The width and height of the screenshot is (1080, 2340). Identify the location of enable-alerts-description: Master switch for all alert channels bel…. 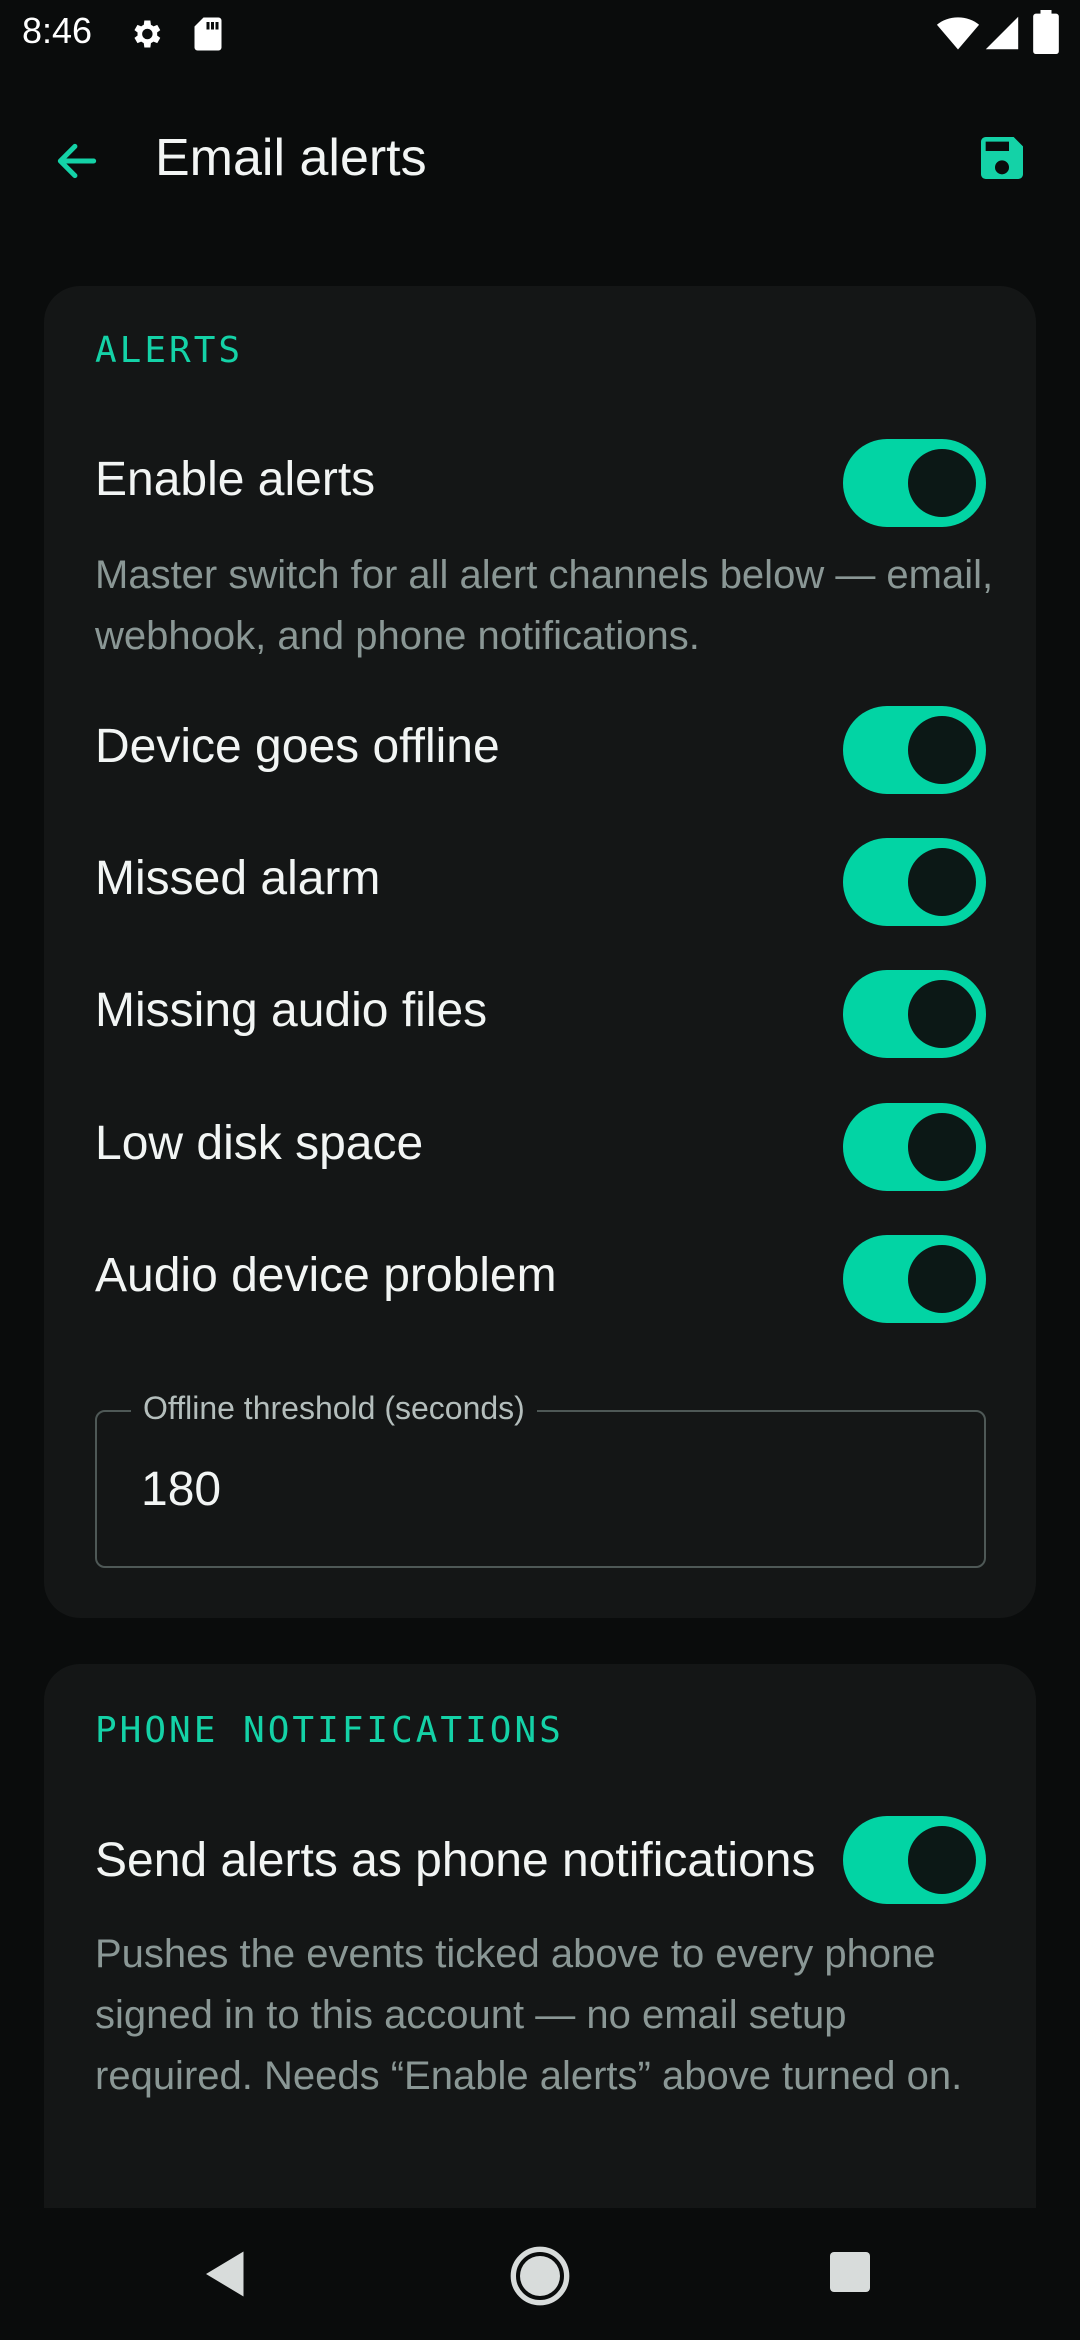
(544, 605).